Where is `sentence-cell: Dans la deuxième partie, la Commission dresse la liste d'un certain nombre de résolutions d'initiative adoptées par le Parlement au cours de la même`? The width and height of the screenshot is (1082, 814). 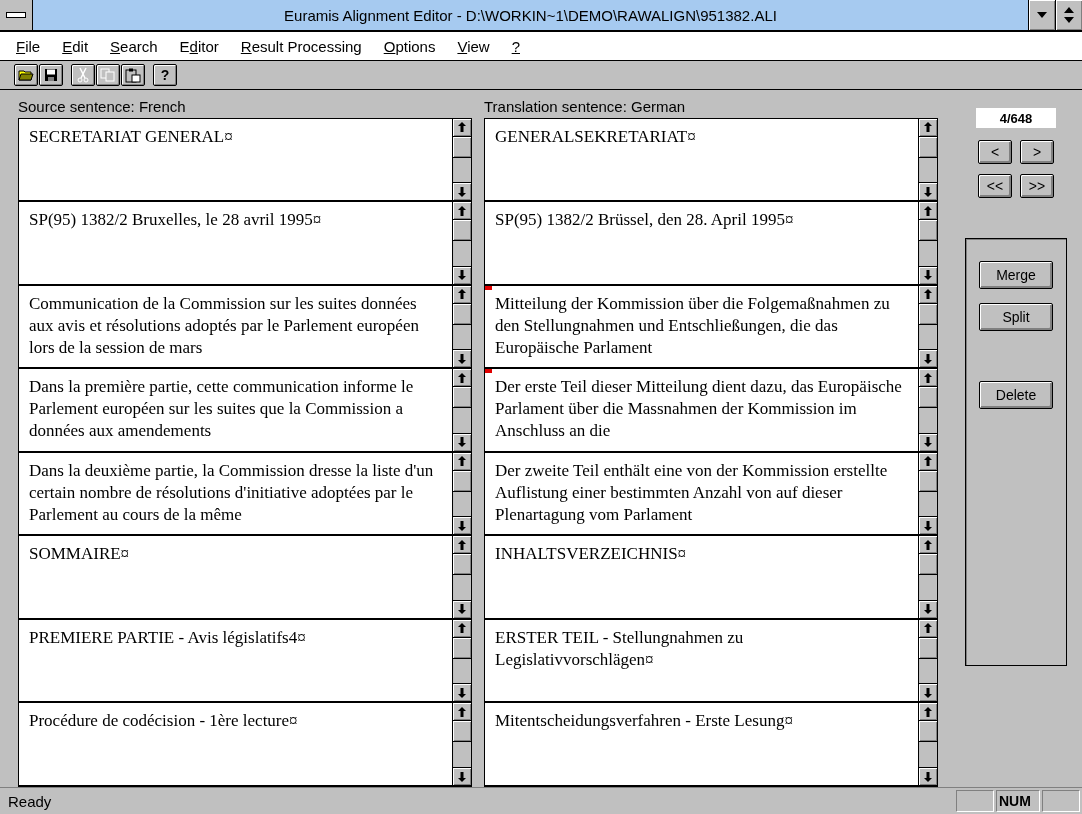 sentence-cell: Dans la deuxième partie, la Commission dresse la liste d'un certain nombre de résolutions d'initiative adoptées par le Parlement au cours de la même is located at coordinates (245, 494).